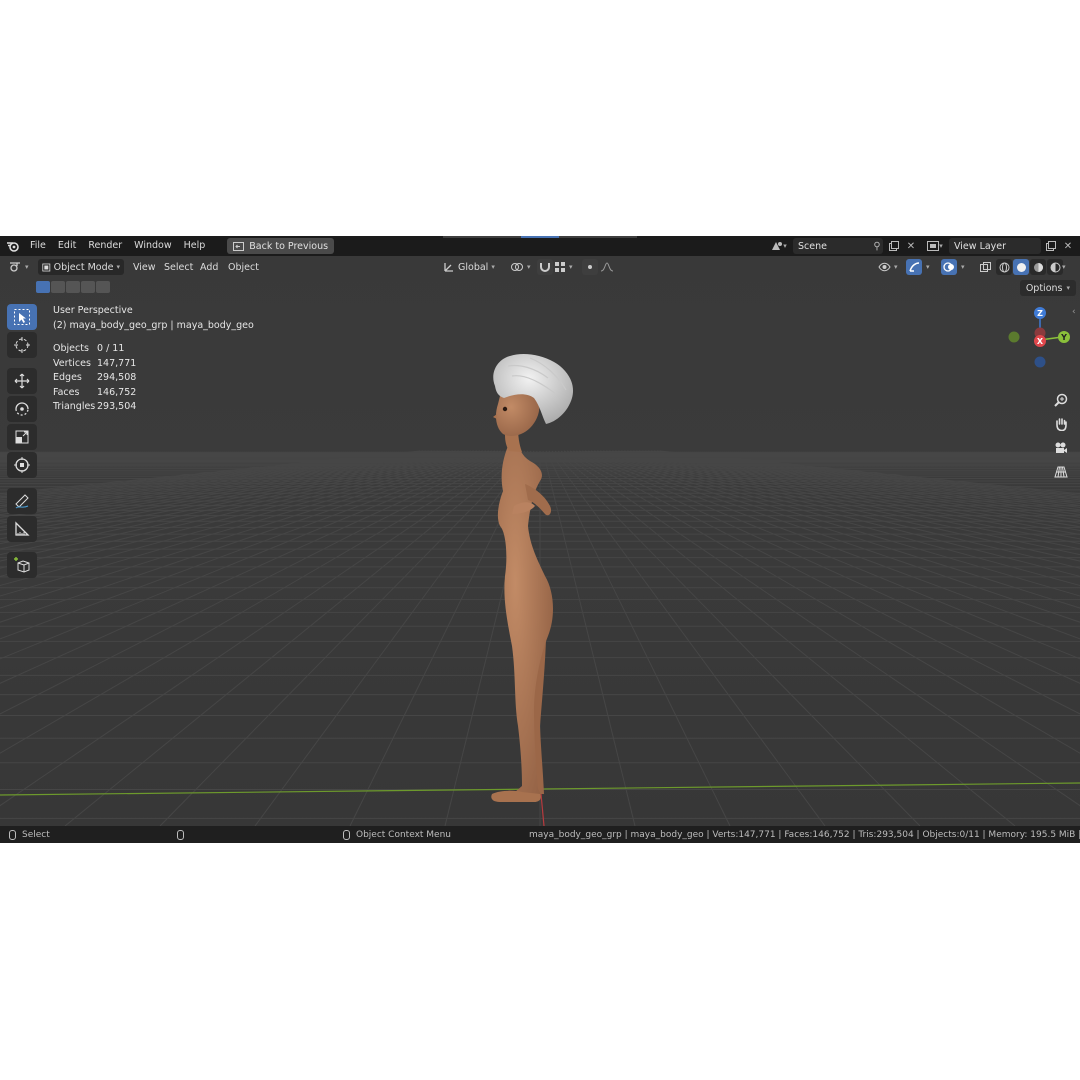 This screenshot has height=1080, width=1080. Describe the element at coordinates (43, 287) in the screenshot. I see `select-new-button` at that location.